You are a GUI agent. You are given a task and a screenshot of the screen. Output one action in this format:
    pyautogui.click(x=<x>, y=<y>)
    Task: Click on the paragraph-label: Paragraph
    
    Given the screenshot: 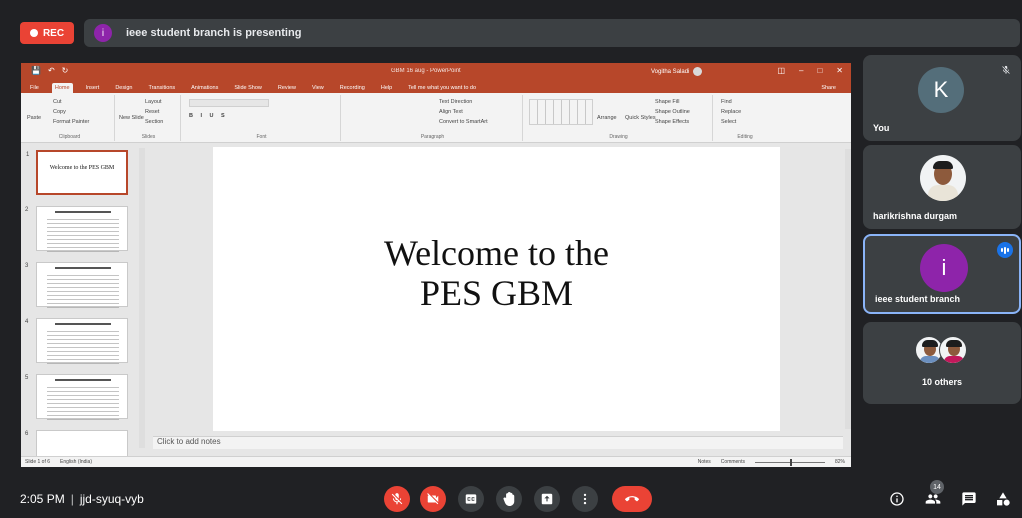 What is the action you would take?
    pyautogui.click(x=432, y=137)
    